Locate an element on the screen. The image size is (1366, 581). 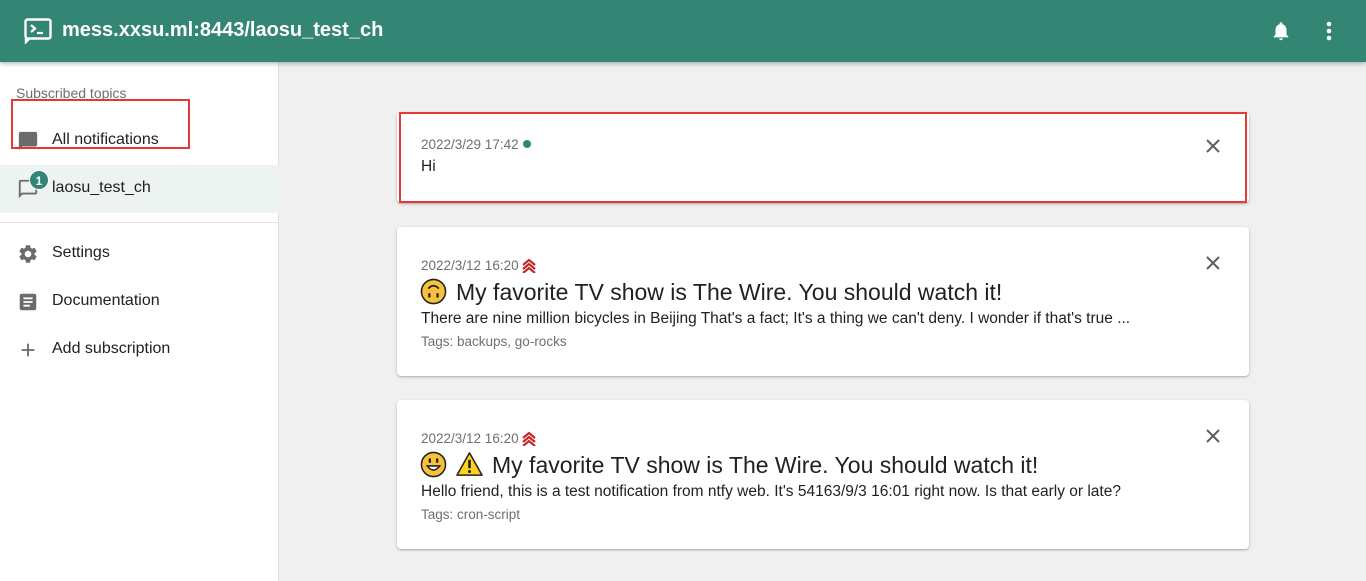
sidebar-item-label: laosu_test_ch is located at coordinates (101, 187).